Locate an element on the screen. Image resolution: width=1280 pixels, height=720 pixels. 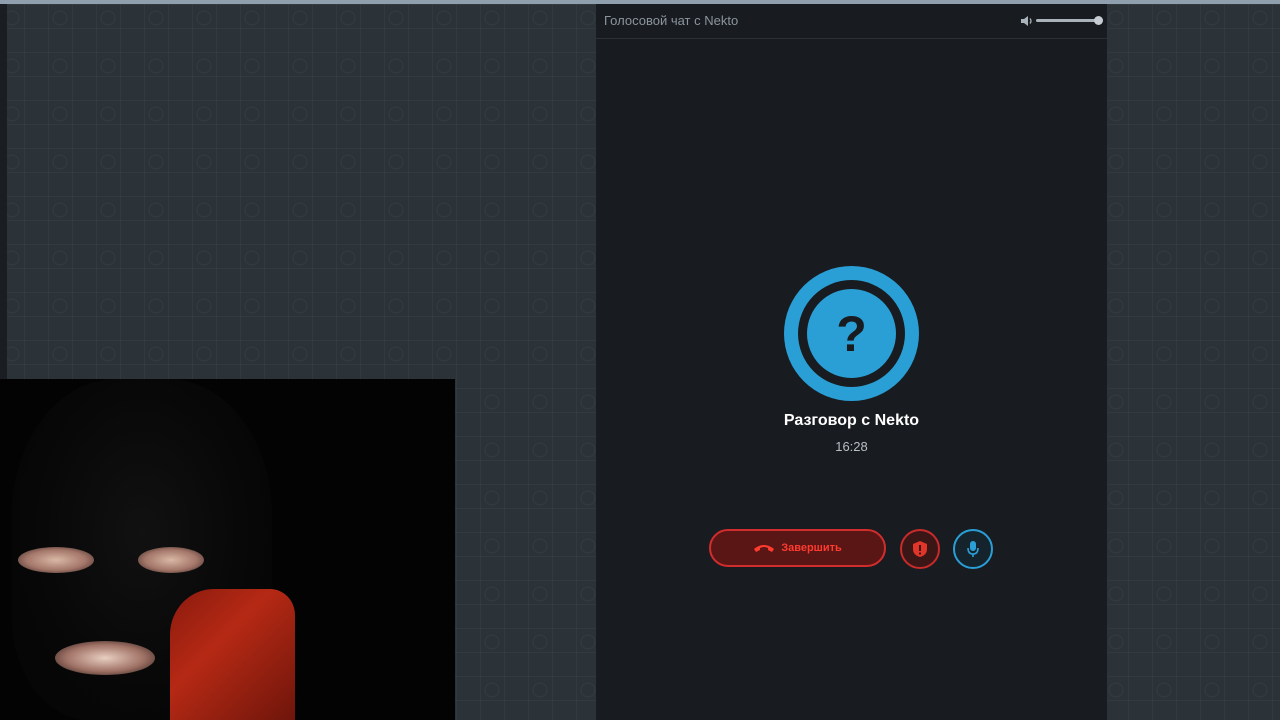
shield-alert-icon is located at coordinates (920, 549).